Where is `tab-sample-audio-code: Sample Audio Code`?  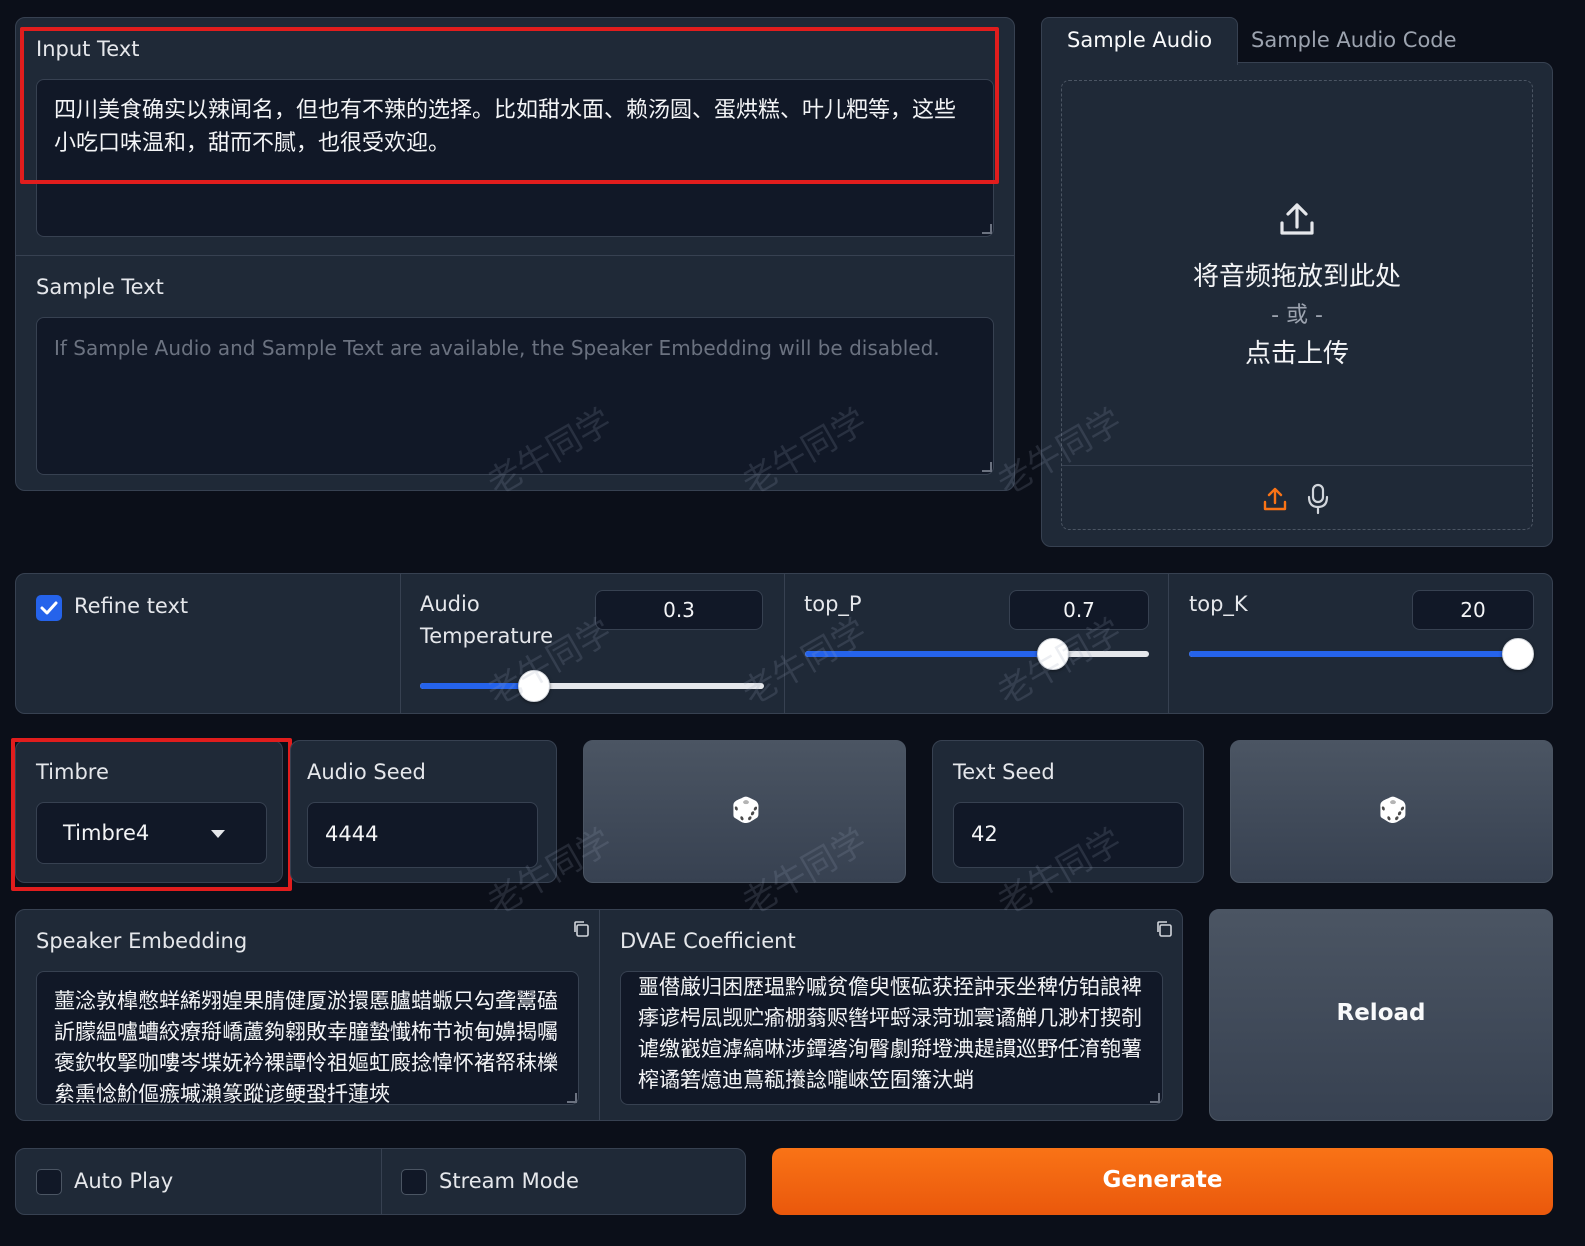
tab-sample-audio-code: Sample Audio Code is located at coordinates (1354, 40).